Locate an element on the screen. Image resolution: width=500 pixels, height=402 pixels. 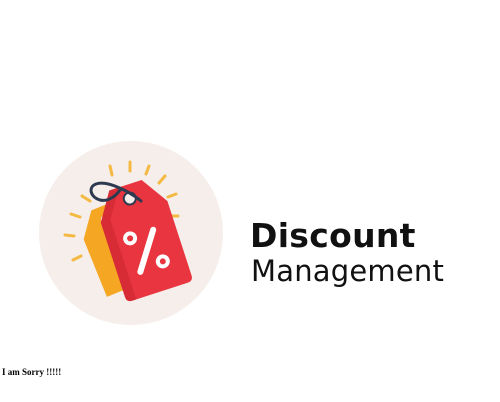
brand-title-primary: Discount is located at coordinates (333, 235).